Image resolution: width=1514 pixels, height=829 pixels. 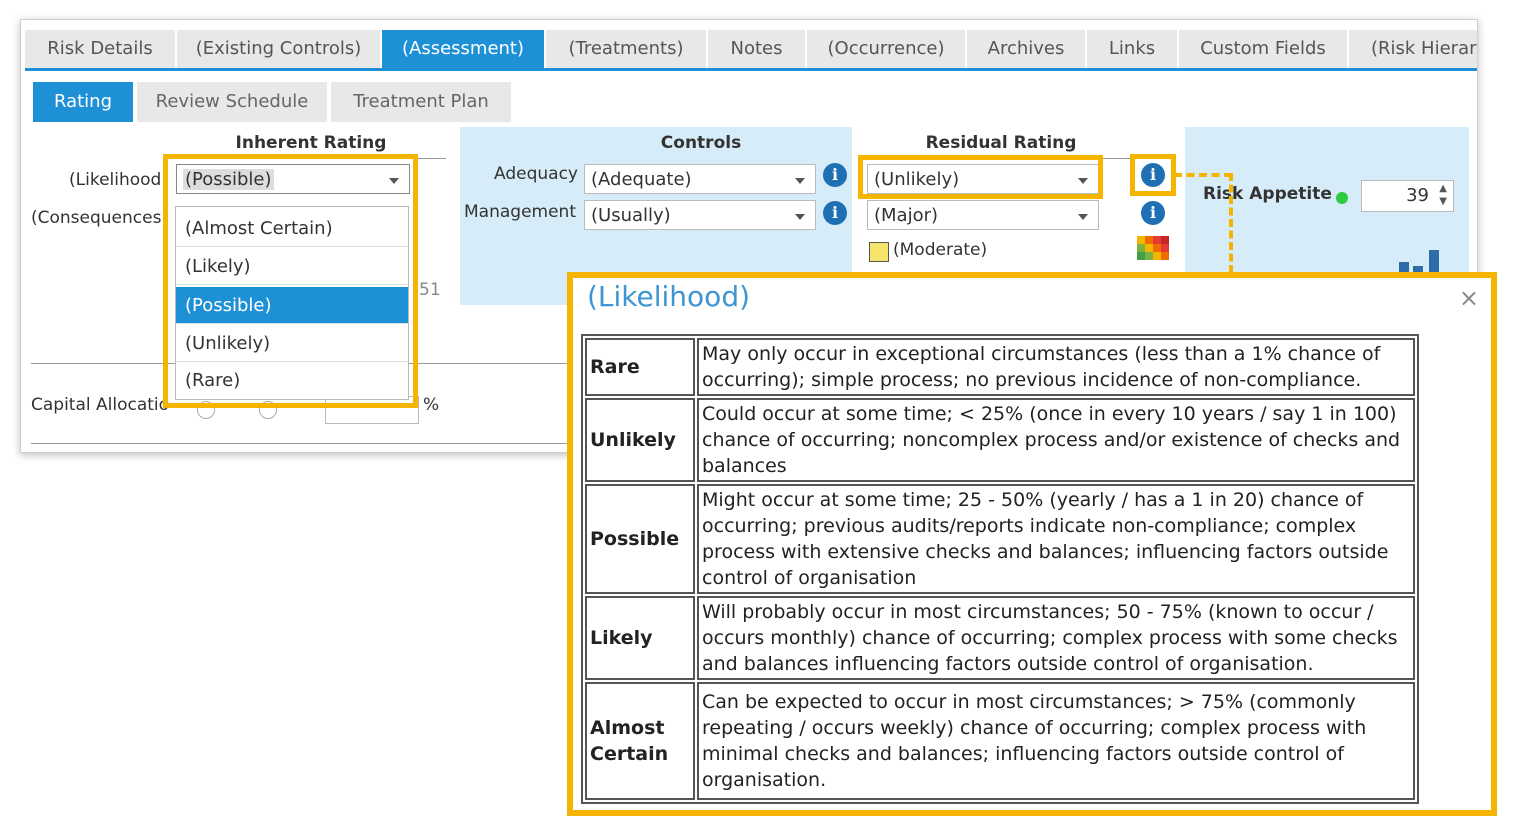 What do you see at coordinates (520, 212) in the screenshot?
I see `management-label: Management` at bounding box center [520, 212].